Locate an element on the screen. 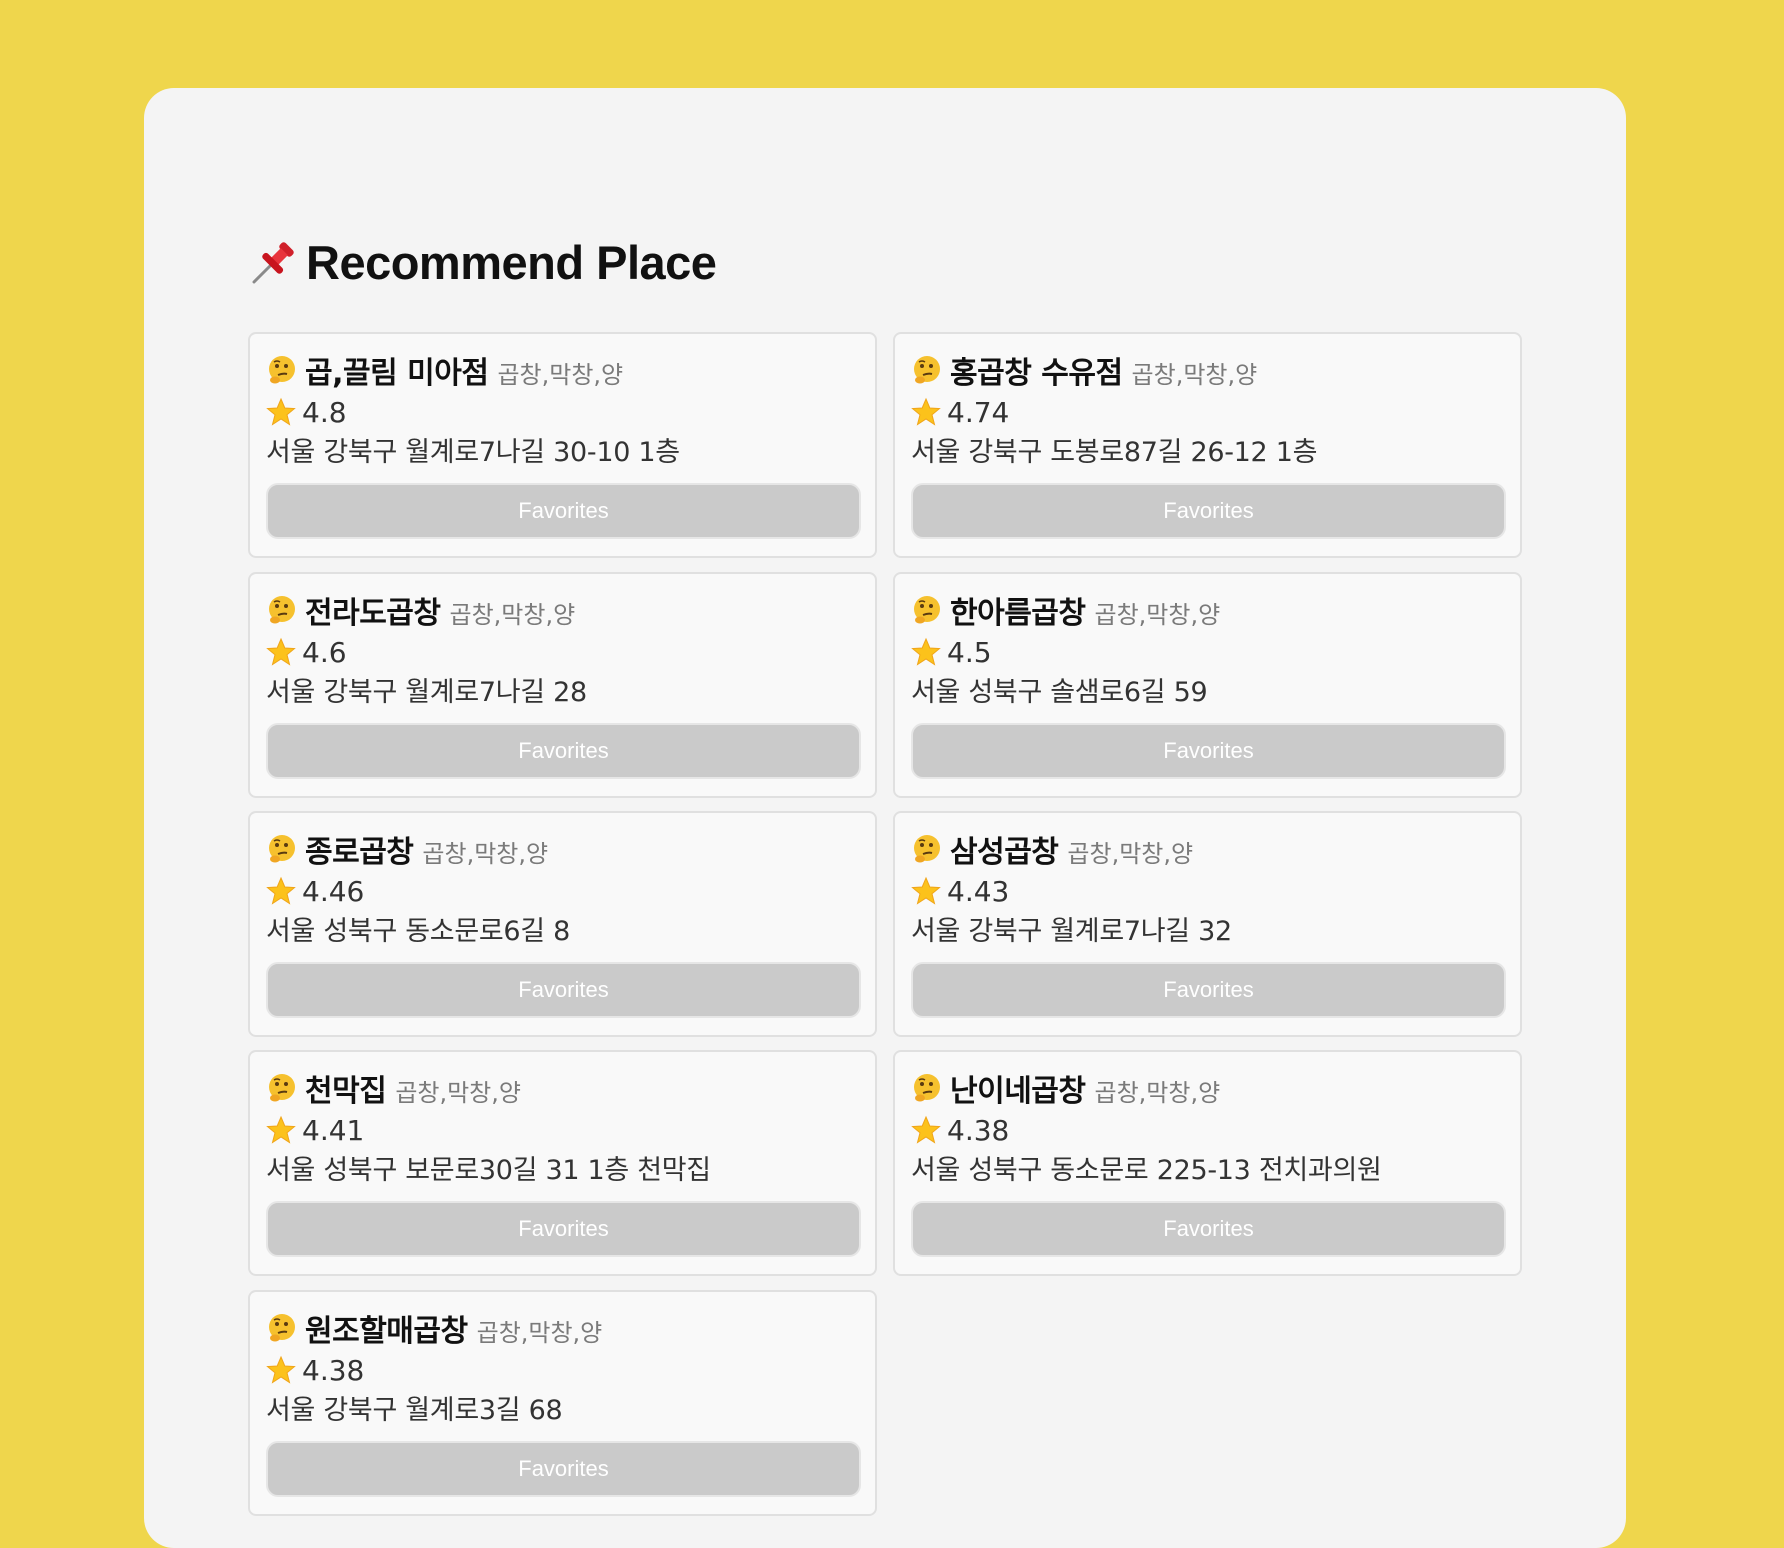  place-address: 서울 강북구 월계로7나길 30-10 1층 is located at coordinates (473, 452).